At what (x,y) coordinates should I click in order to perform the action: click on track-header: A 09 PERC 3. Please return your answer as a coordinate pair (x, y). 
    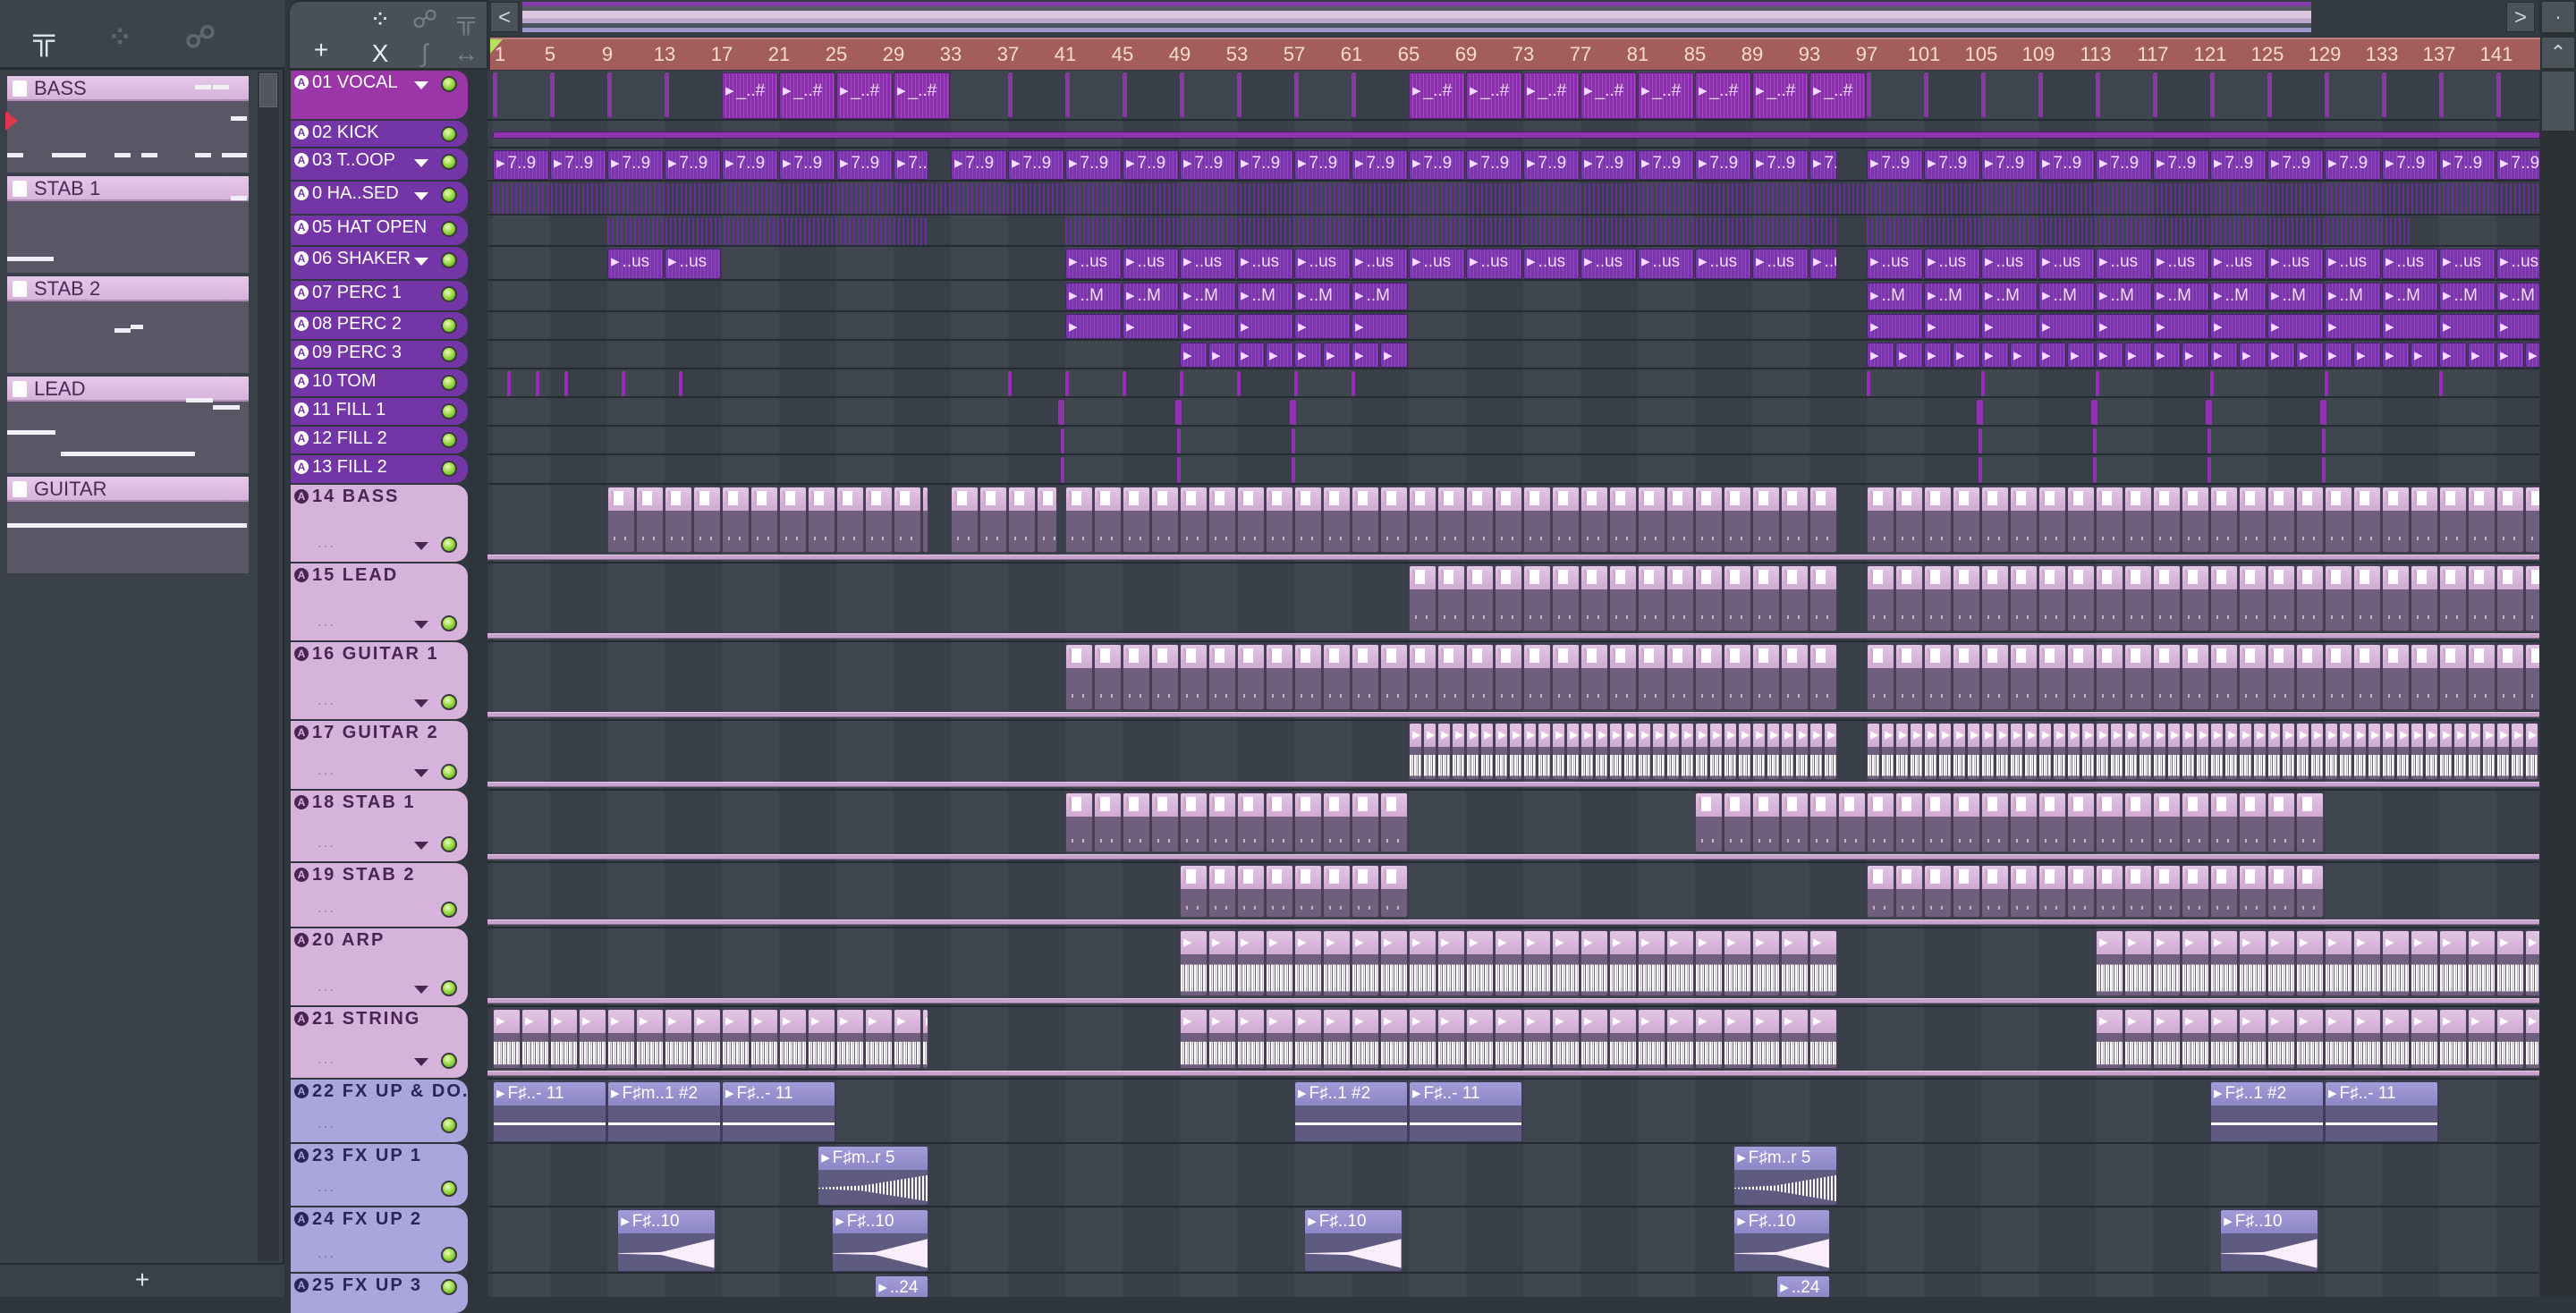
    Looking at the image, I should click on (379, 354).